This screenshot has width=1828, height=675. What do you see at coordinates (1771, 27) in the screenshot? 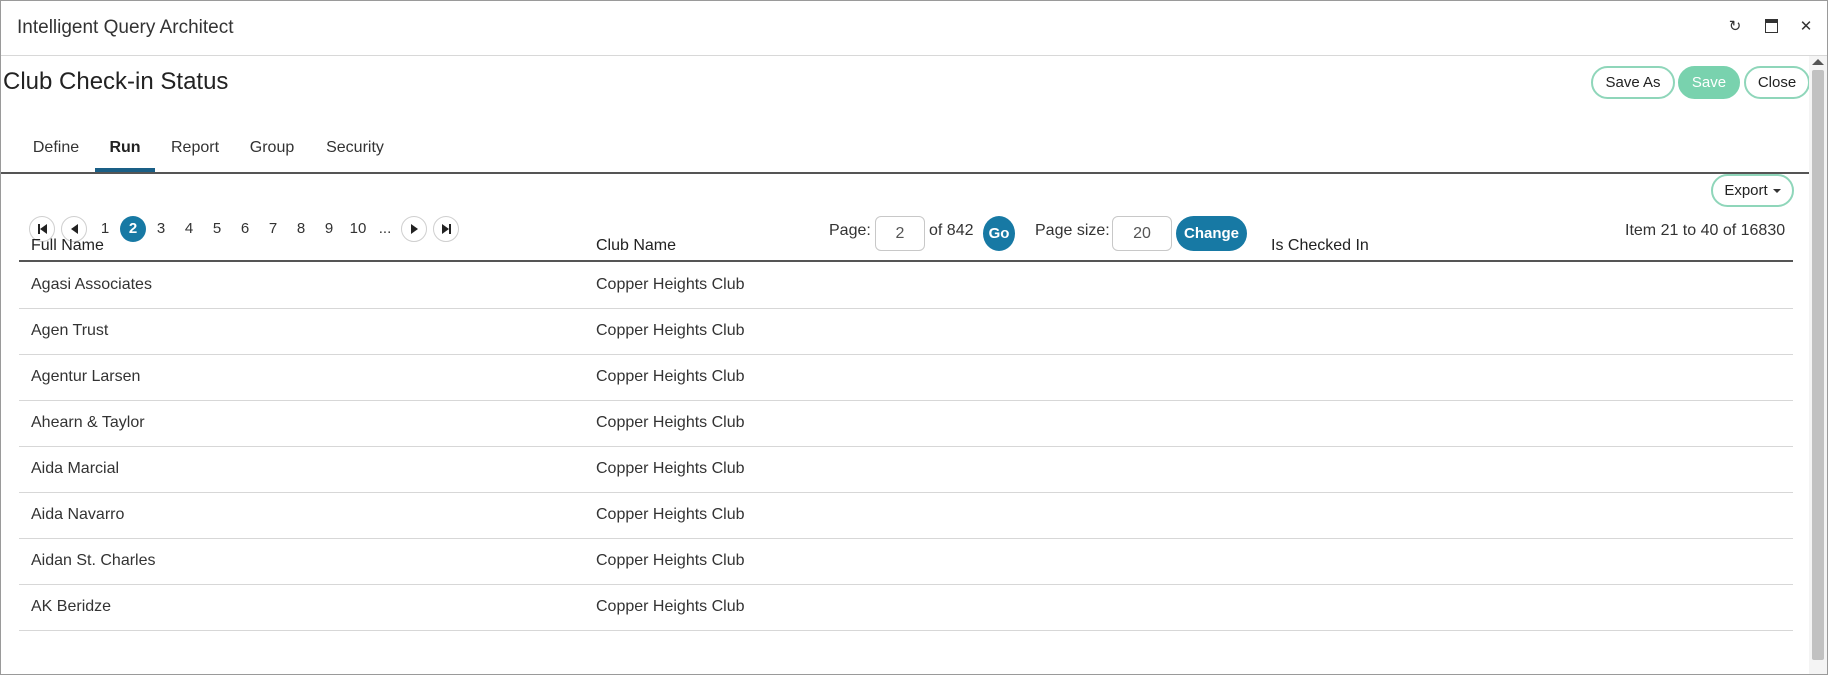
I see `maximize-icon` at bounding box center [1771, 27].